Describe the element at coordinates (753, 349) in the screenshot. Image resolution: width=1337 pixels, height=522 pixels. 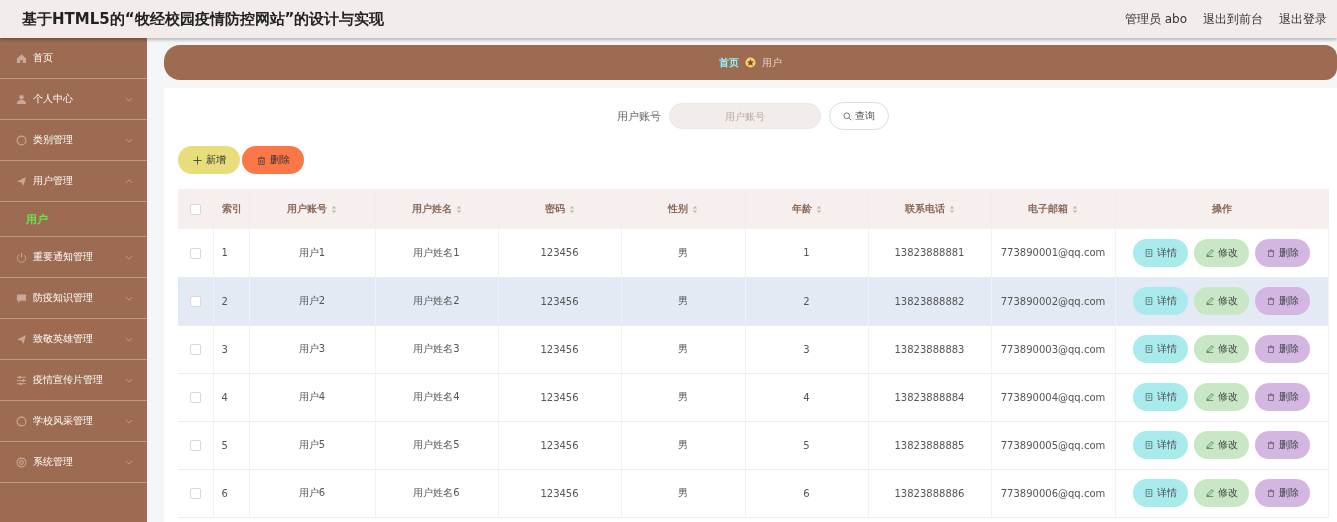
I see `table-row: 3 用户3 用户姓名3 123456 男 3 13823888883 773890003@qq.com 详情 修改 删除` at that location.